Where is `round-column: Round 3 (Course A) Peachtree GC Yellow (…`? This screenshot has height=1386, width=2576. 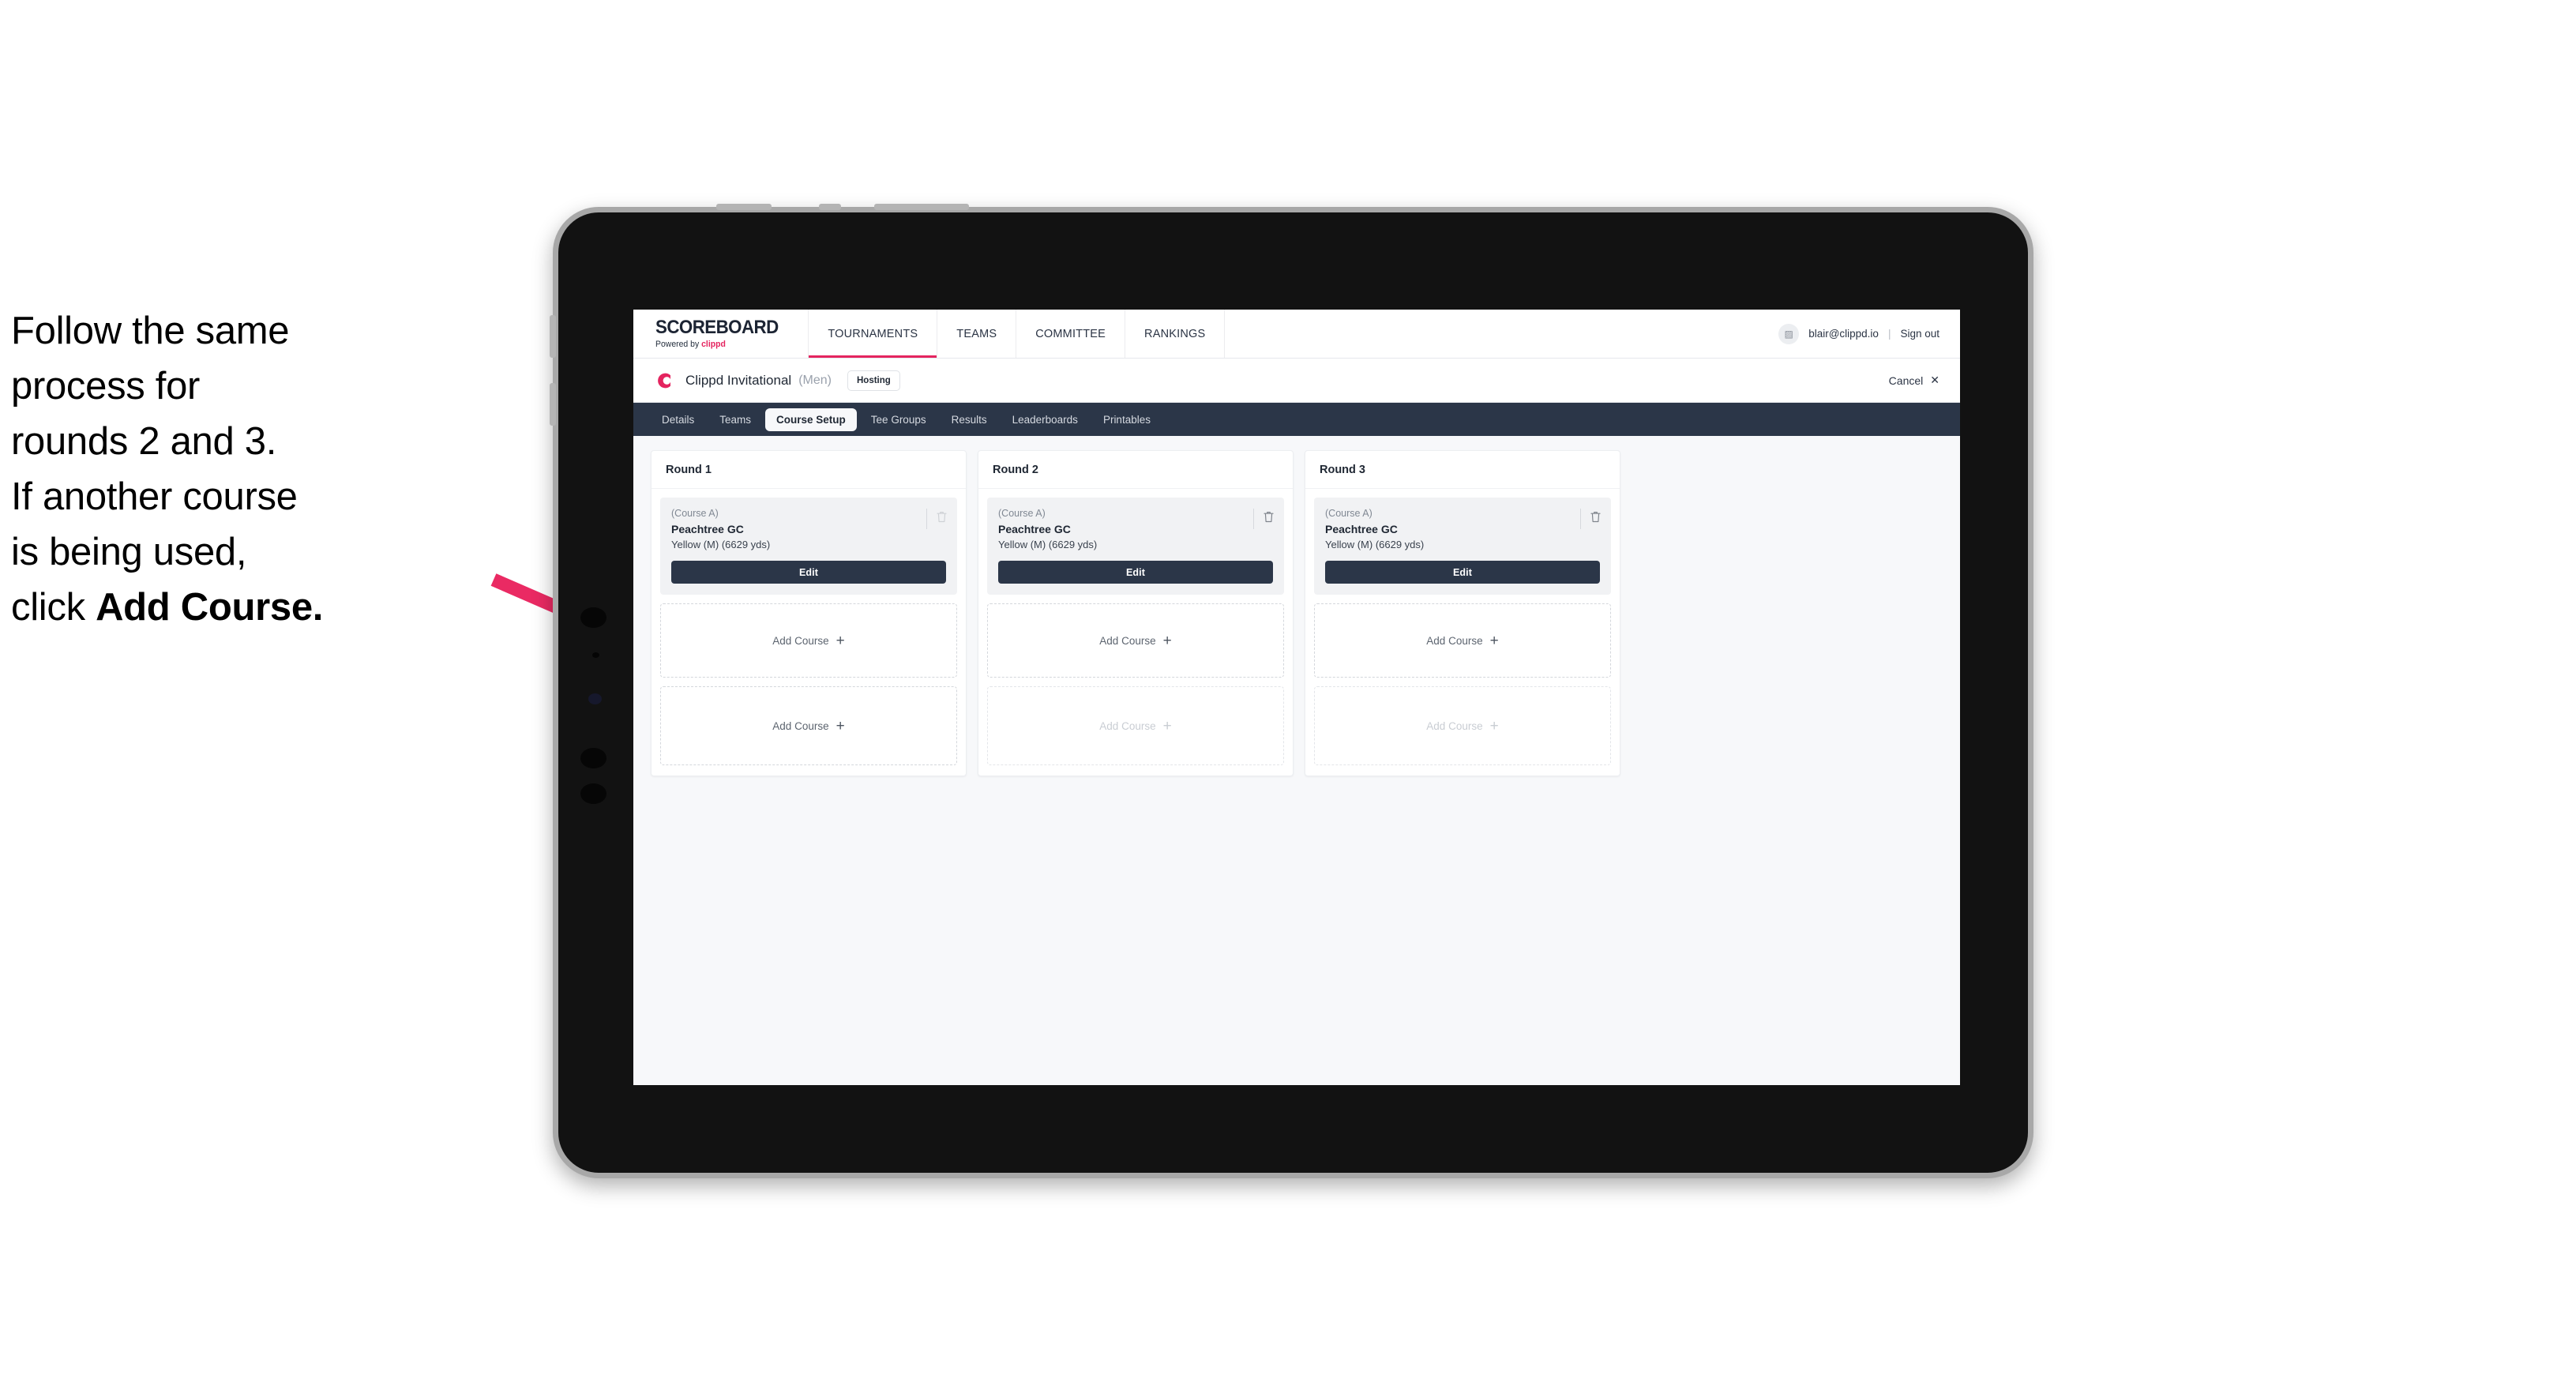 round-column: Round 3 (Course A) Peachtree GC Yellow (… is located at coordinates (1462, 613).